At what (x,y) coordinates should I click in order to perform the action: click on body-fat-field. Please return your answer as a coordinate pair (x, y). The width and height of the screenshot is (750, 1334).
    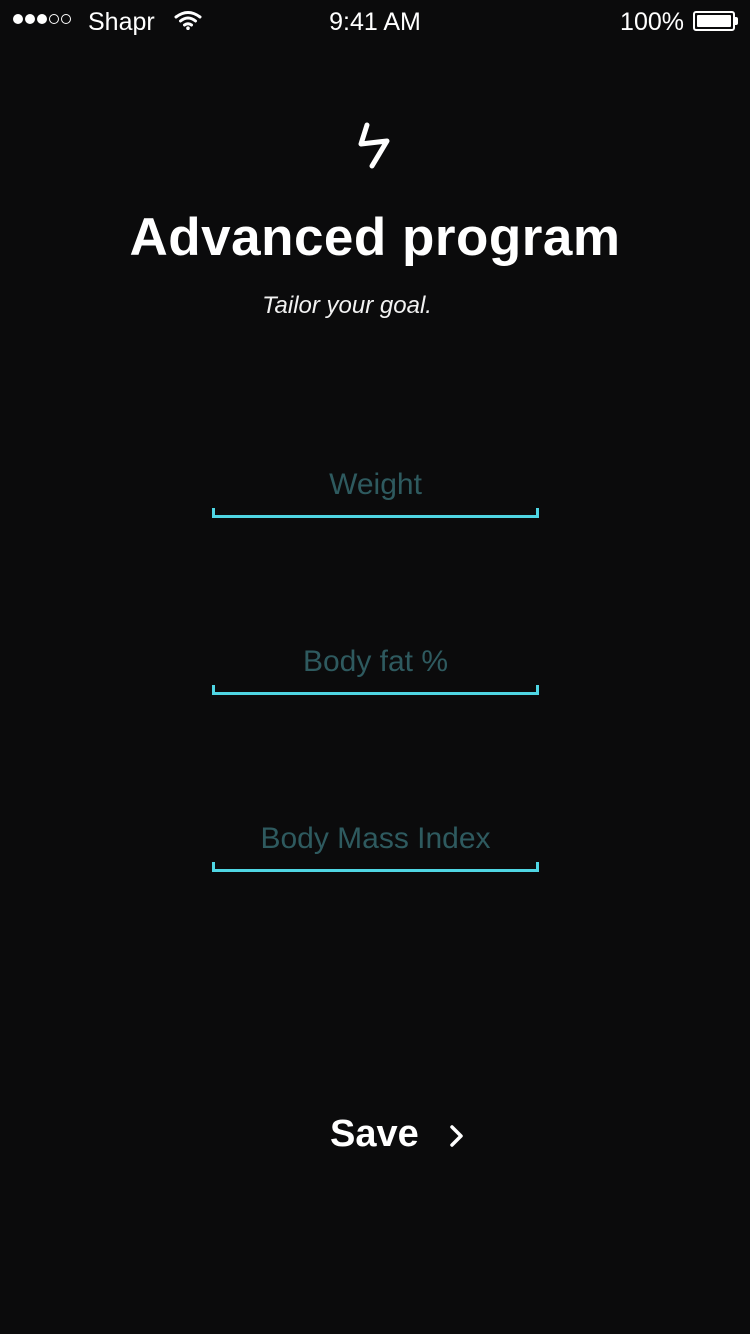
    Looking at the image, I should click on (375, 667).